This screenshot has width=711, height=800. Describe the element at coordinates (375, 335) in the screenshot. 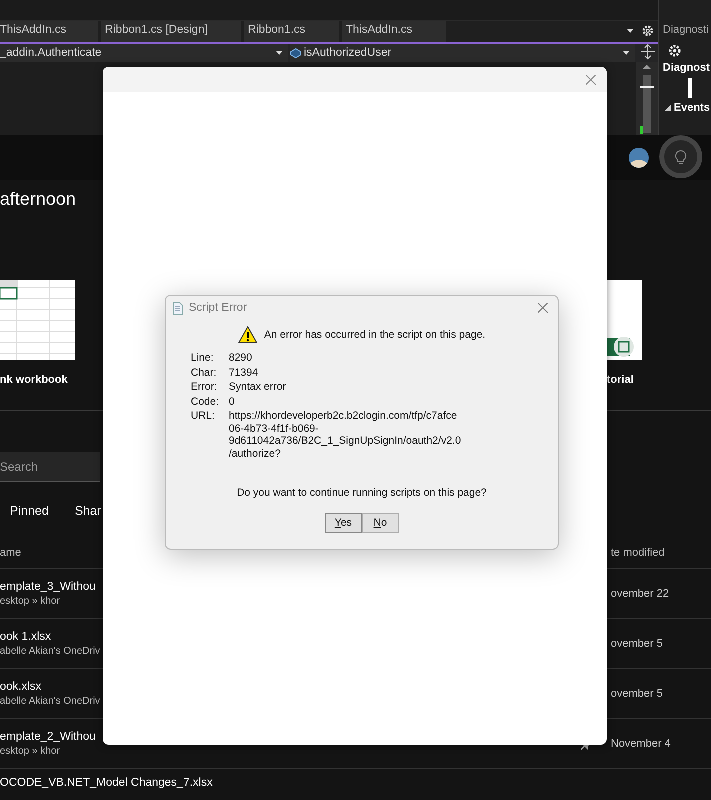

I see `error-message: An error has occurred in the script on this page.` at that location.